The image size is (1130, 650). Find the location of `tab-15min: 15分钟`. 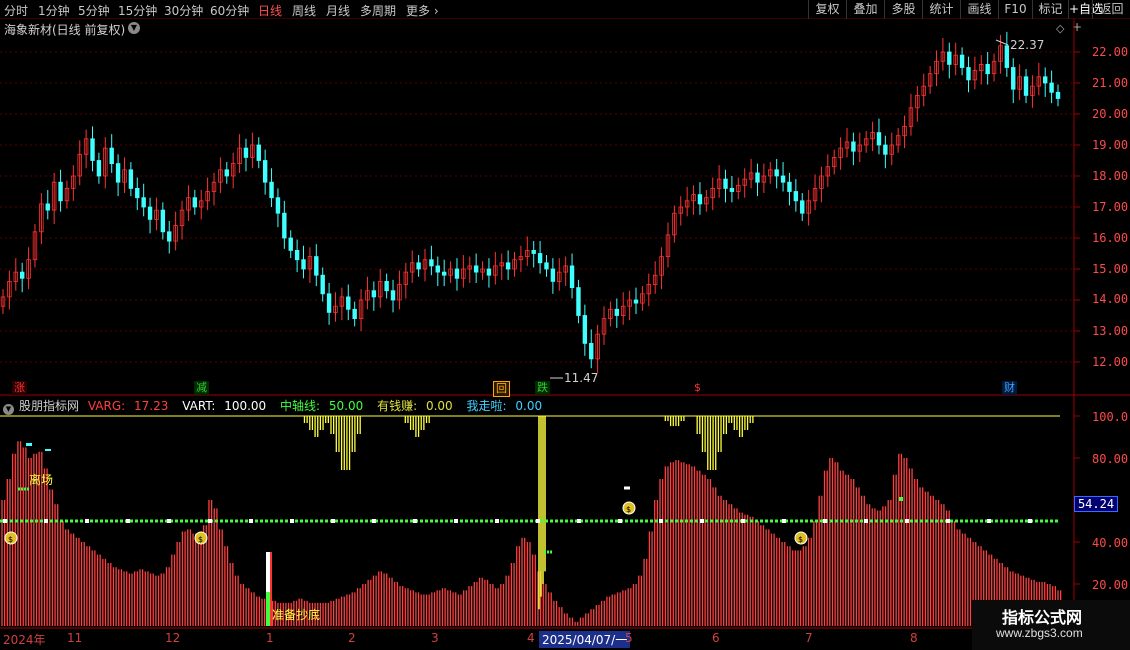

tab-15min: 15分钟 is located at coordinates (137, 10).